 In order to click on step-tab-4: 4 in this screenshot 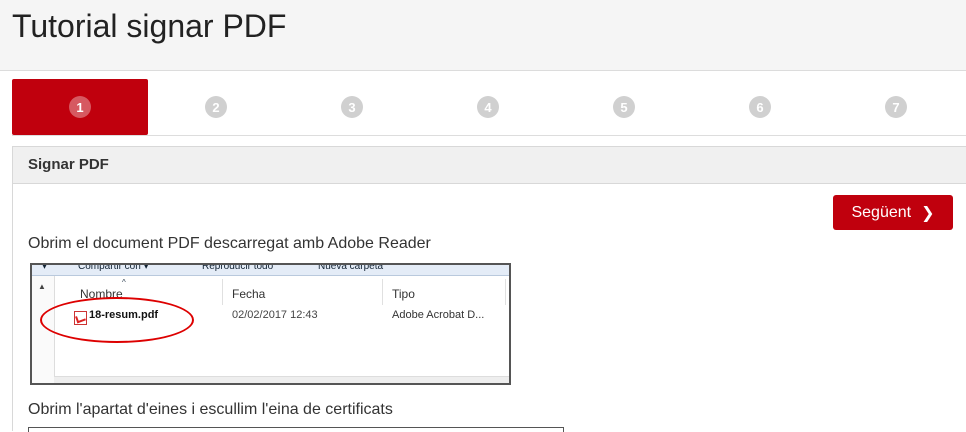, I will do `click(488, 107)`.